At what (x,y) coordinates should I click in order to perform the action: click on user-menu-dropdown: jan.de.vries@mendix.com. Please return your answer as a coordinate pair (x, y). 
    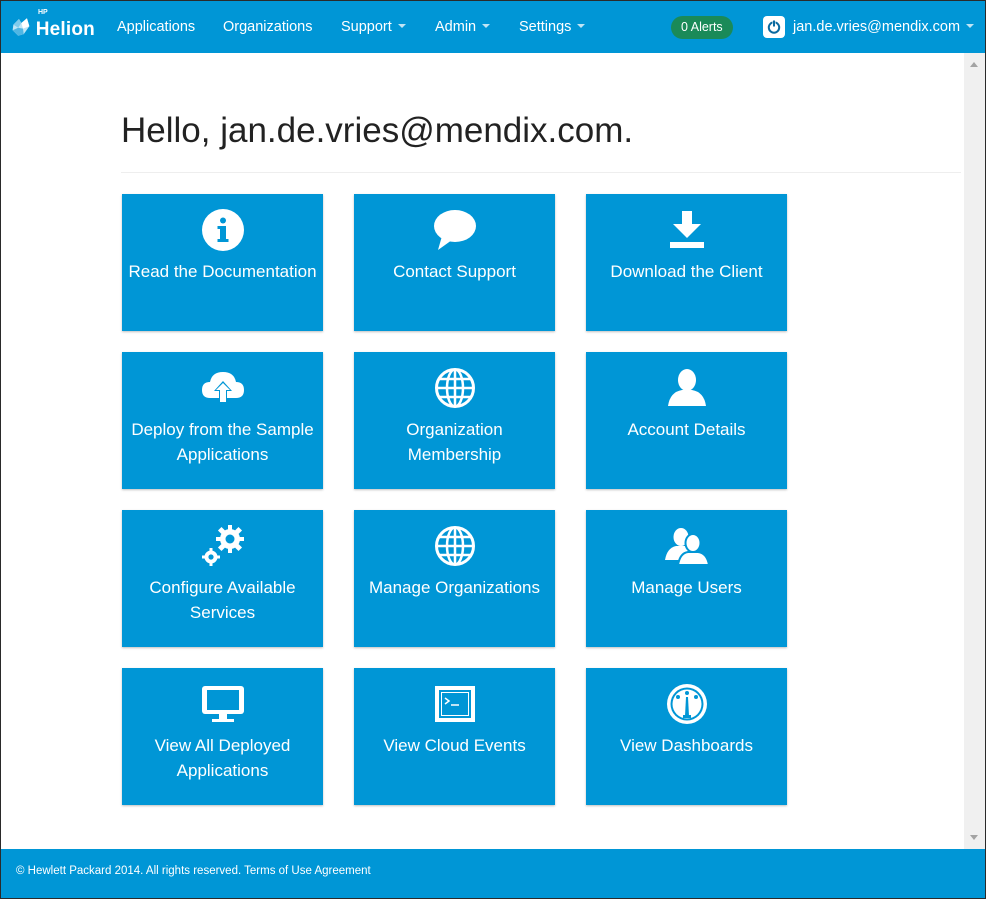
    Looking at the image, I should click on (884, 27).